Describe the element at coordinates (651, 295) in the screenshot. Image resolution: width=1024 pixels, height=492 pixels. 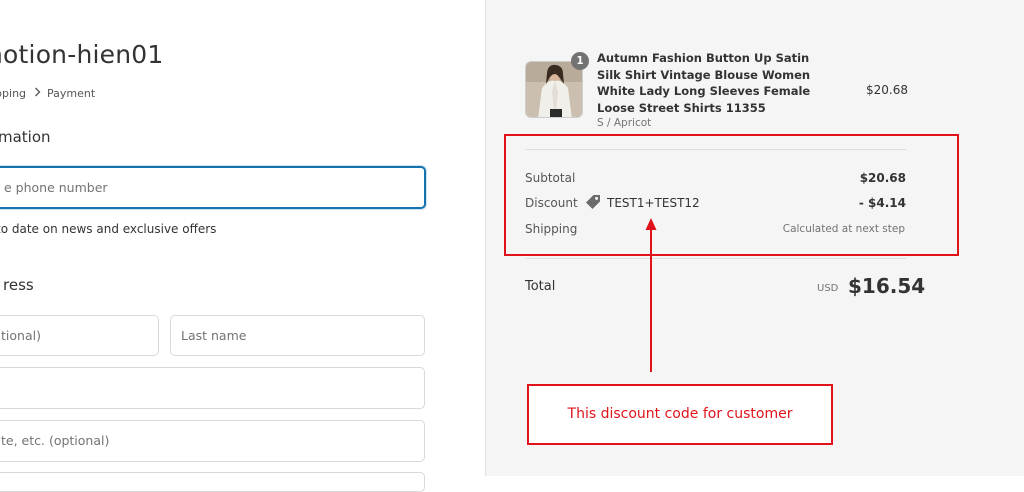
I see `annotation-arrow` at that location.